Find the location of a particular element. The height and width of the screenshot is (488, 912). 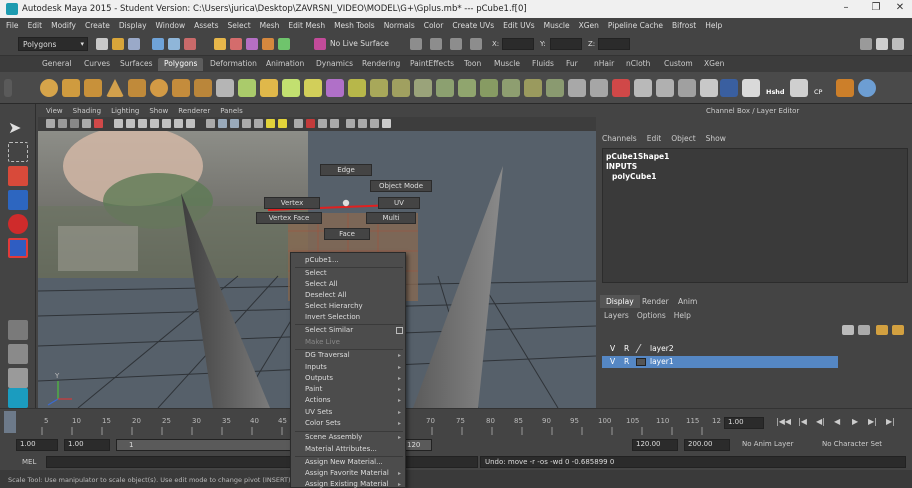

uv-editor-icon is located at coordinates (729, 88).